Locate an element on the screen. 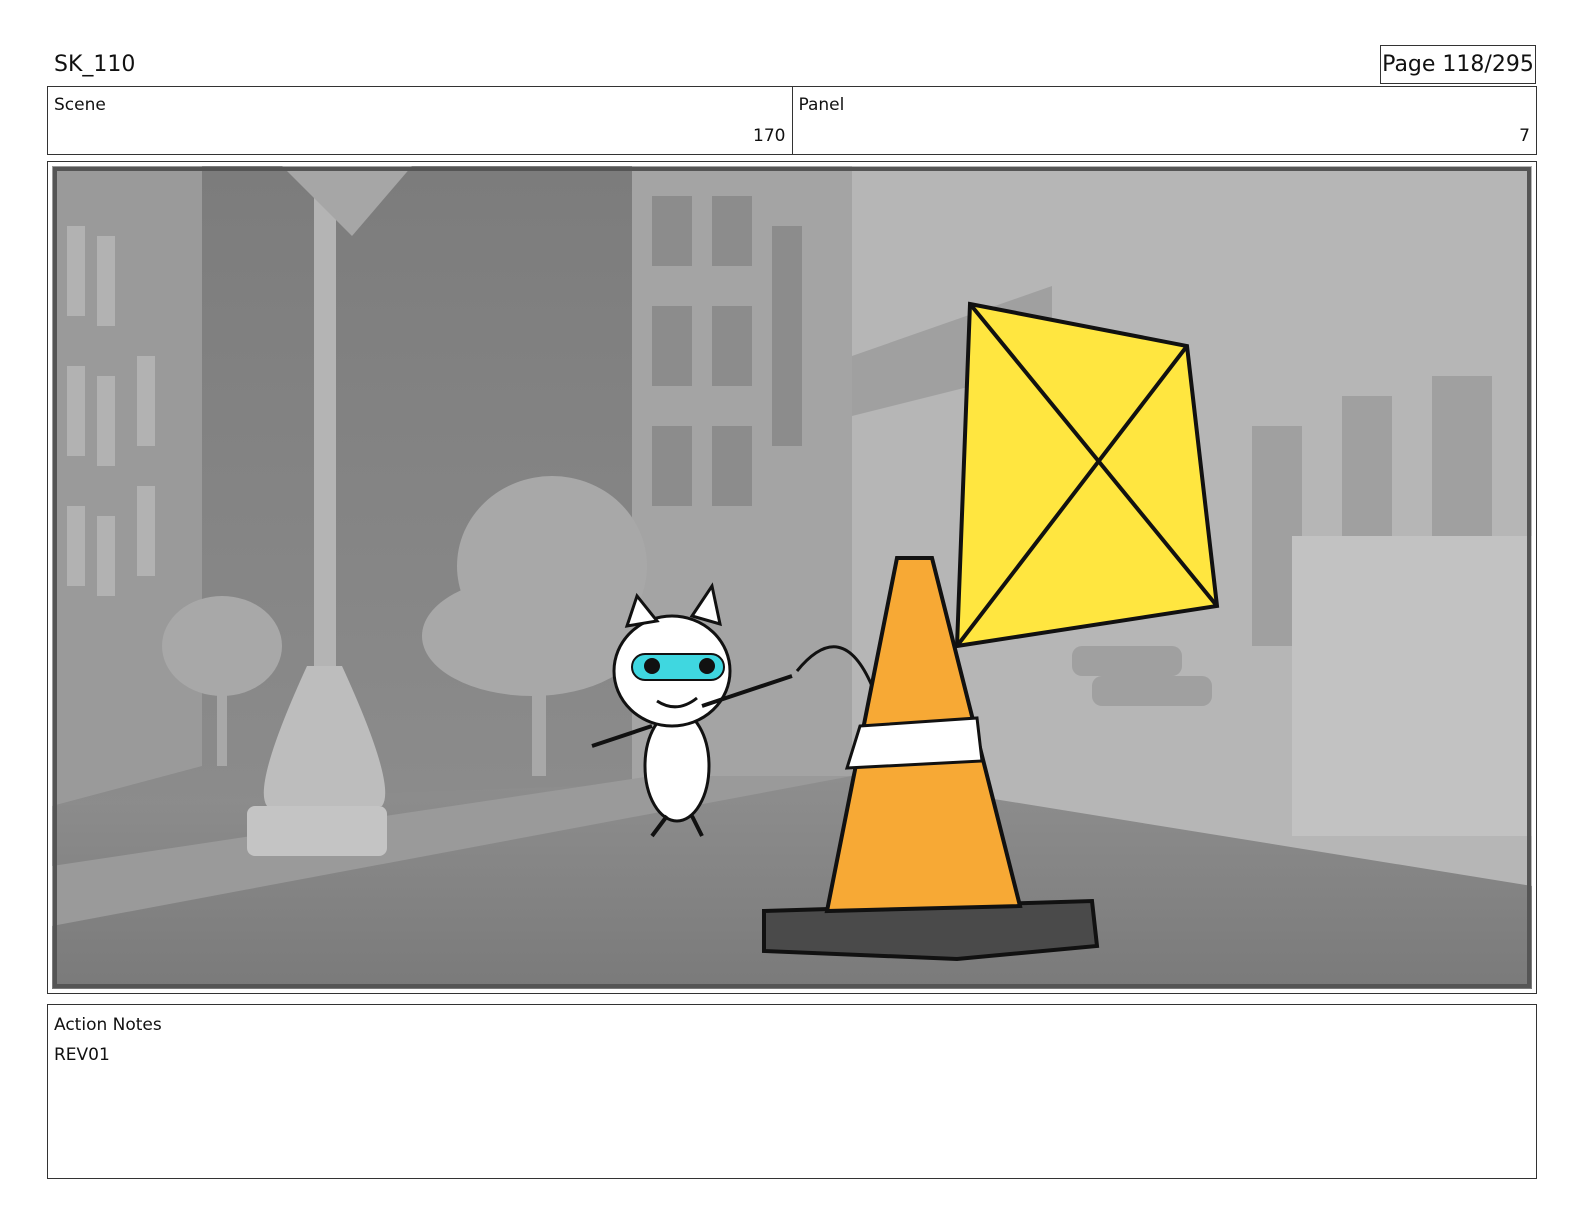 Image resolution: width=1584 pixels, height=1224 pixels. panel-cell: Panel 7 is located at coordinates (1164, 120).